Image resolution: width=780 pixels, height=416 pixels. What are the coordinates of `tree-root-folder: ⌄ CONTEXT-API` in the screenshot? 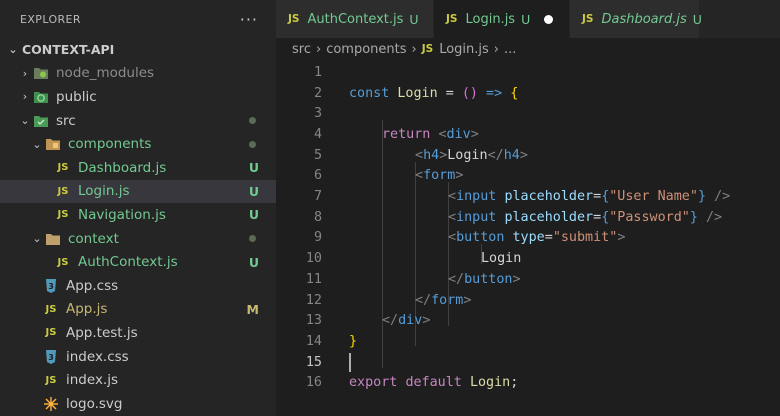 It's located at (138, 50).